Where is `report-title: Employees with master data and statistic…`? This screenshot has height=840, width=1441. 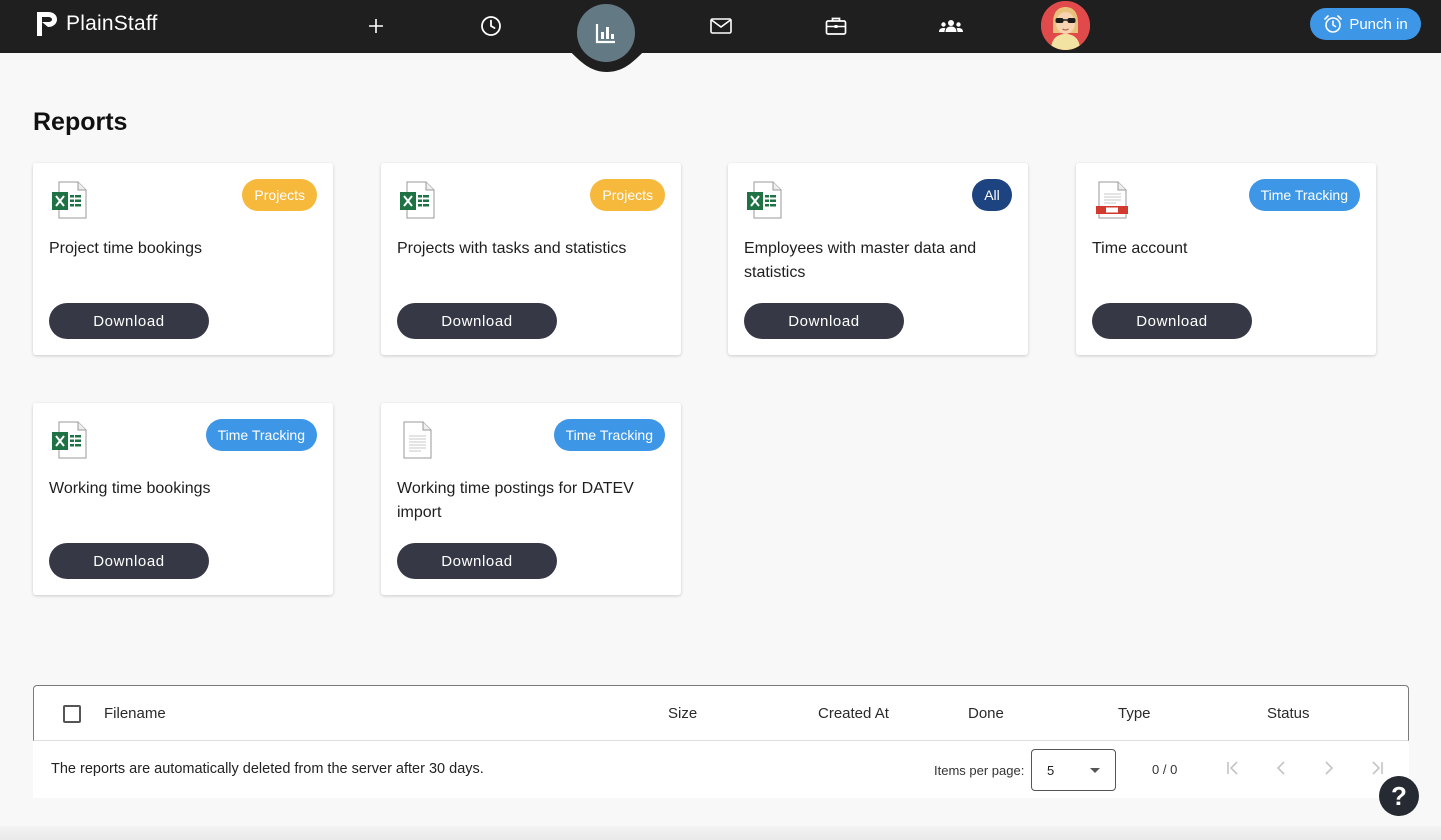
report-title: Employees with master data and statistic… is located at coordinates (860, 260).